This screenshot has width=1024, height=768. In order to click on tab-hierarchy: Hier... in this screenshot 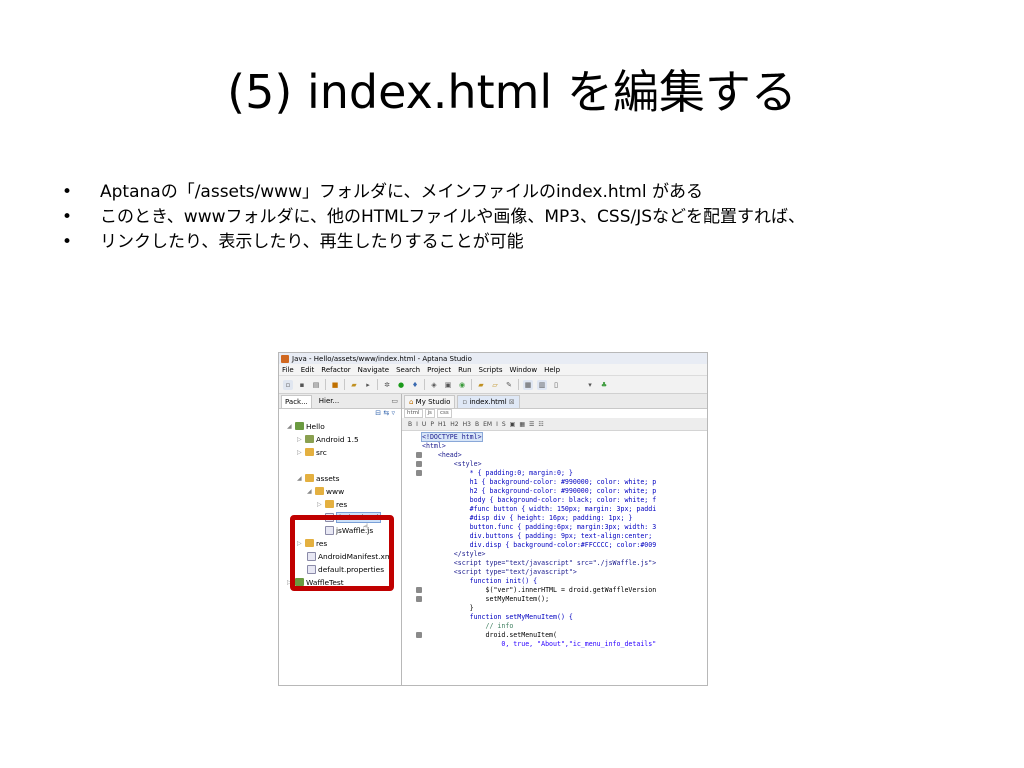, I will do `click(329, 401)`.